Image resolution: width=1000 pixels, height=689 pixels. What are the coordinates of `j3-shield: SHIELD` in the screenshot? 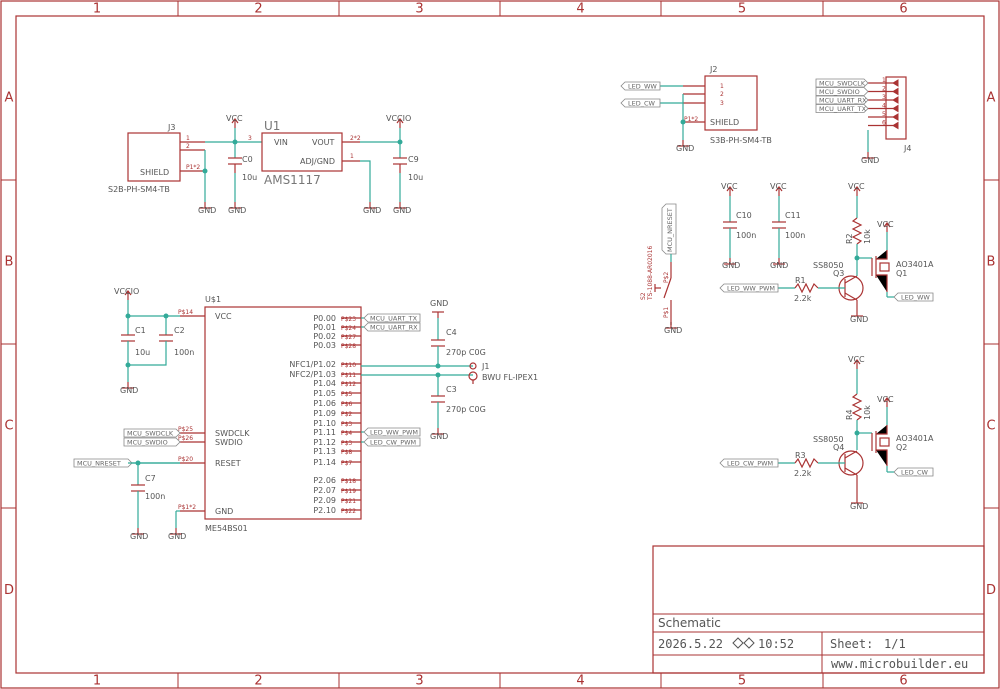 It's located at (154, 172).